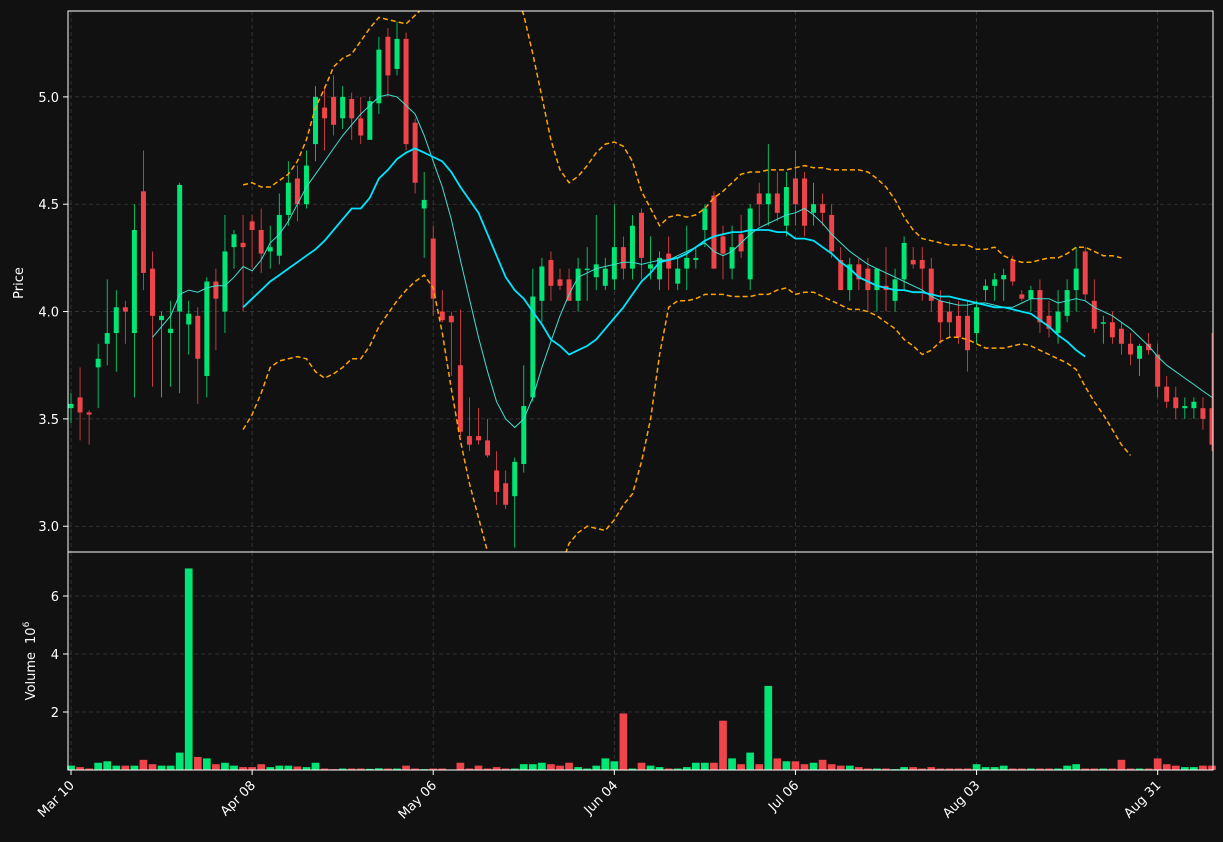 This screenshot has height=842, width=1223. I want to click on volume-axis-exponent-power: 6, so click(27, 624).